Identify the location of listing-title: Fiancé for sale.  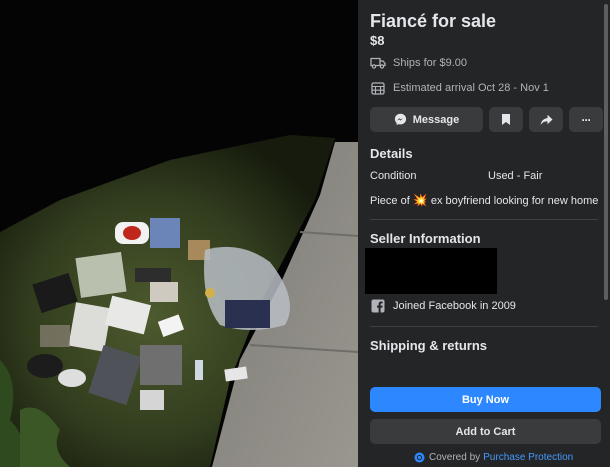
(433, 21).